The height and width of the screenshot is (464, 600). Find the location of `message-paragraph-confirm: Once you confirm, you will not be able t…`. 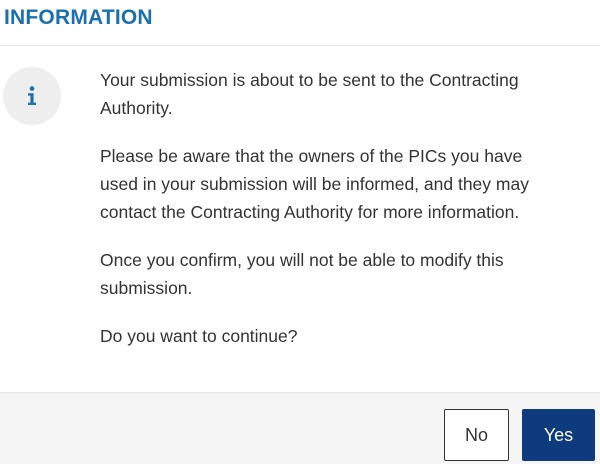

message-paragraph-confirm: Once you confirm, you will not be able t… is located at coordinates (302, 274).